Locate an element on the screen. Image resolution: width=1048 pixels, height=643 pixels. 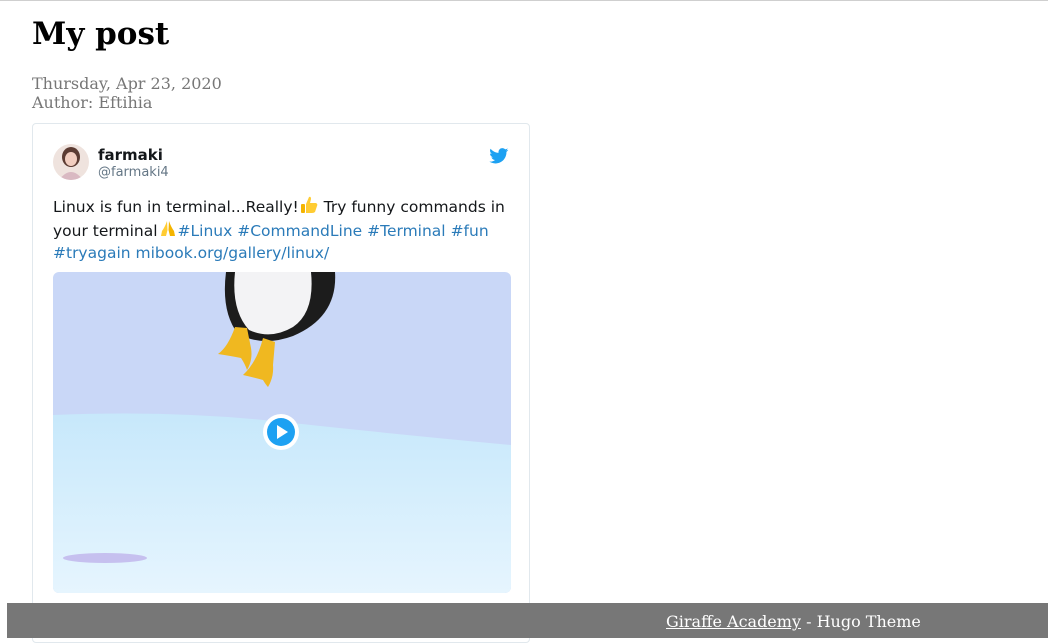
post-author: Author: Eftihia is located at coordinates (92, 102).